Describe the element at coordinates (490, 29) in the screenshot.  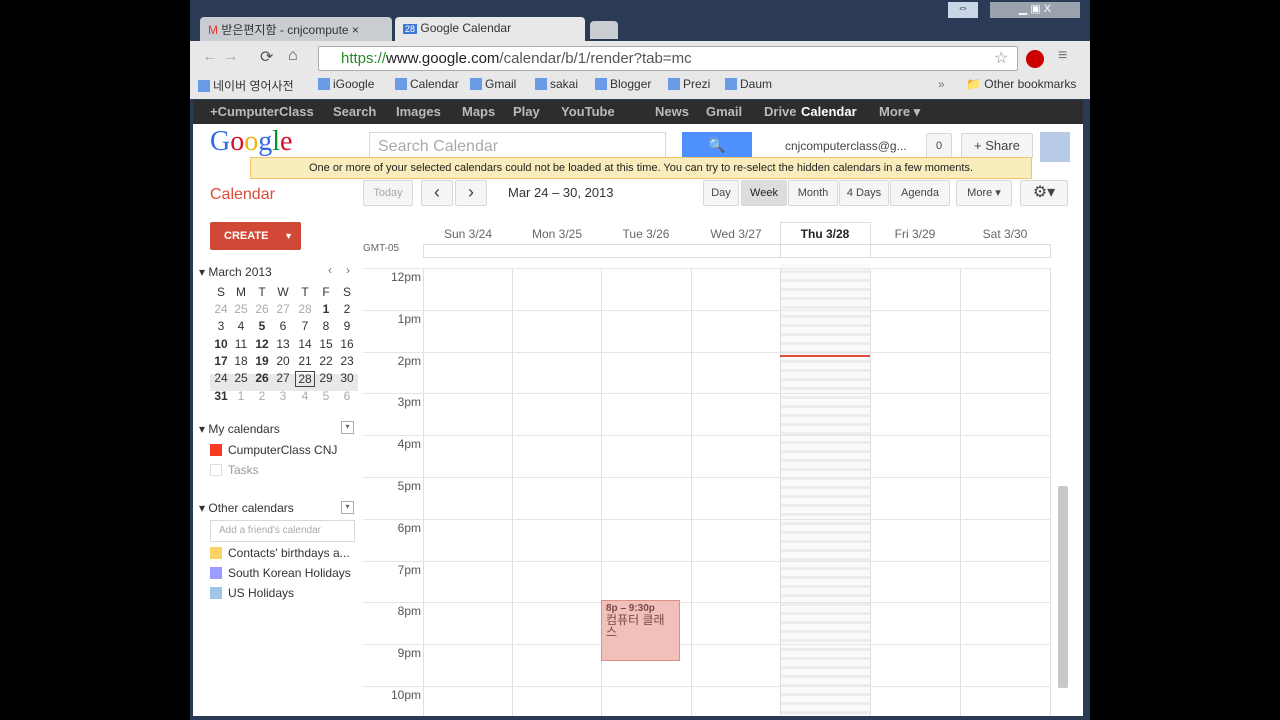
I see `tab-calendar: 28 Google Calendar` at that location.